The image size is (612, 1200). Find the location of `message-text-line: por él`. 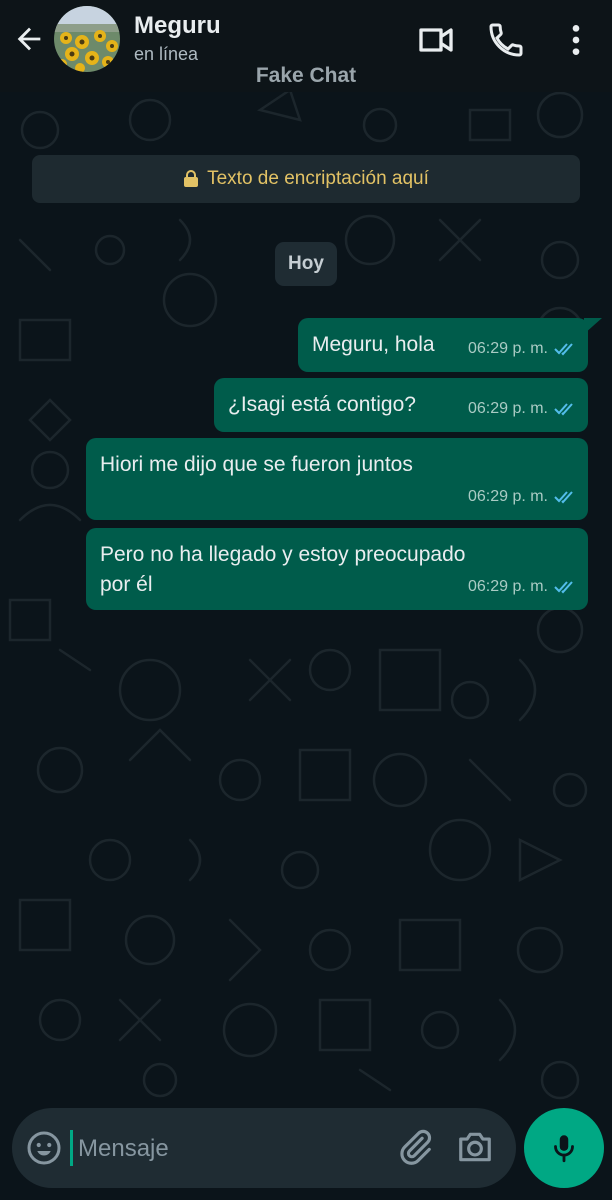

message-text-line: por él is located at coordinates (126, 584).